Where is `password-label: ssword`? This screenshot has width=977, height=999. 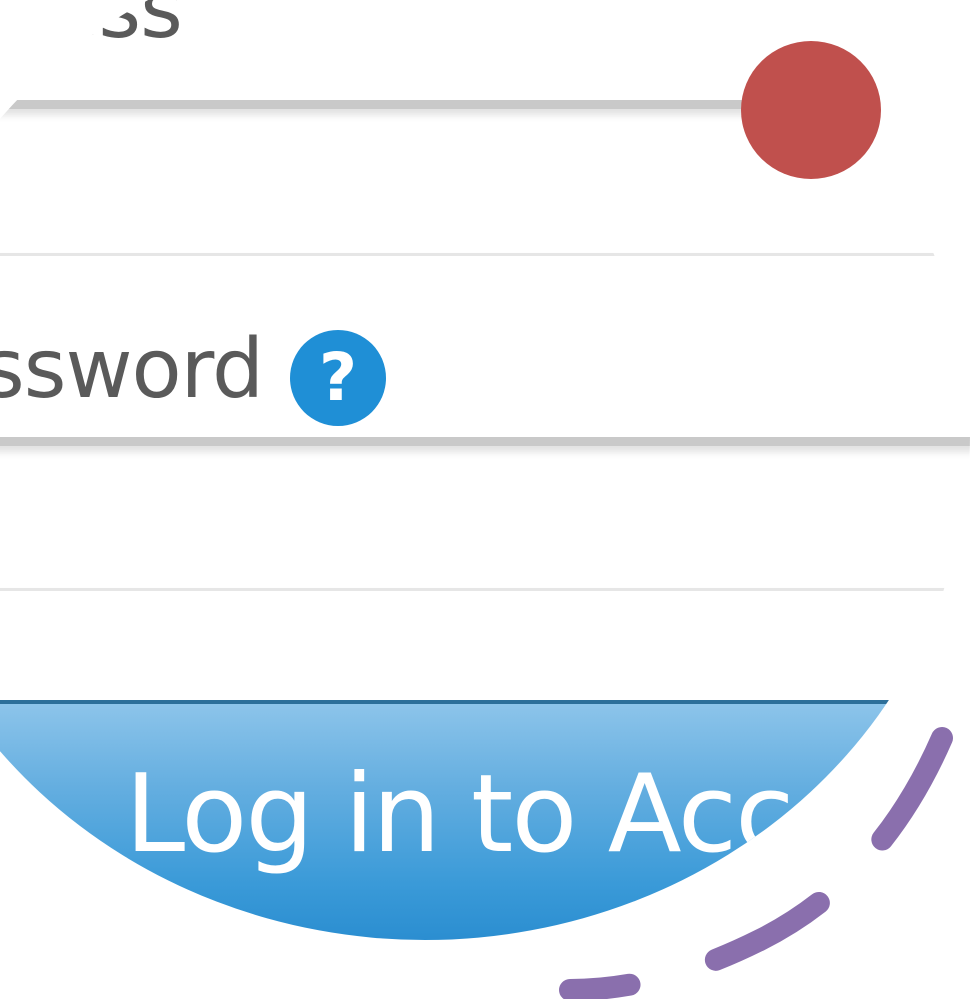
password-label: ssword is located at coordinates (132, 369).